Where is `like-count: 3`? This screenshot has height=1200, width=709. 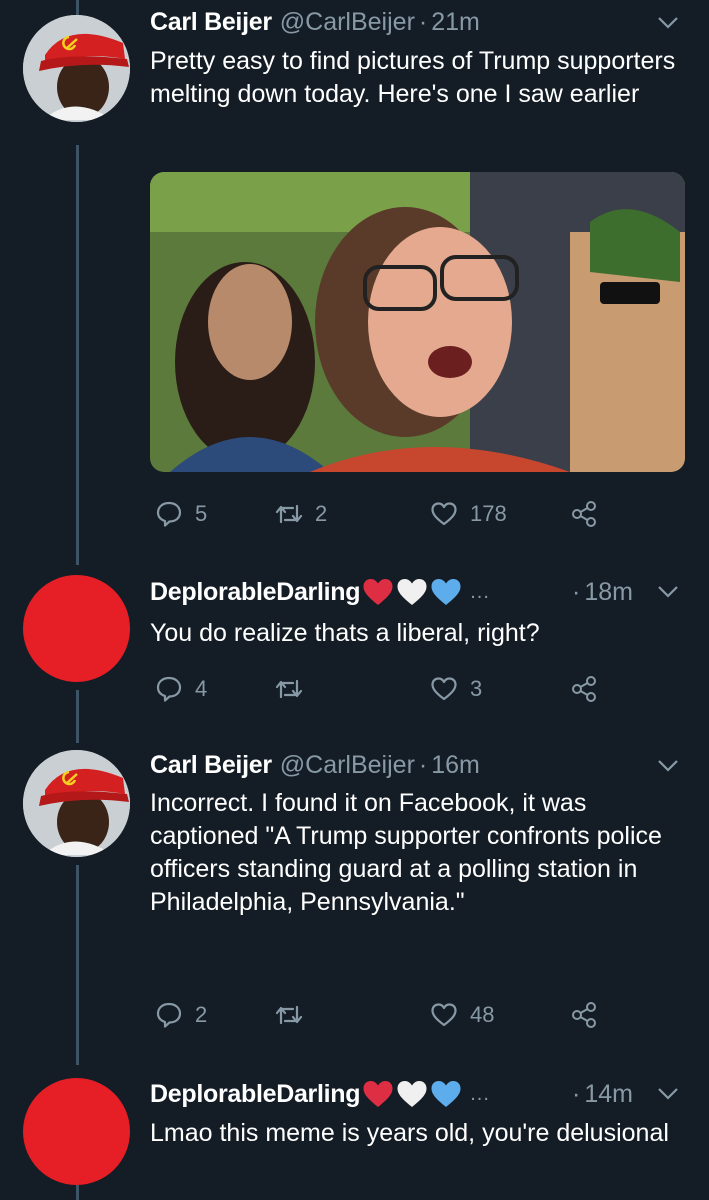
like-count: 3 is located at coordinates (476, 688).